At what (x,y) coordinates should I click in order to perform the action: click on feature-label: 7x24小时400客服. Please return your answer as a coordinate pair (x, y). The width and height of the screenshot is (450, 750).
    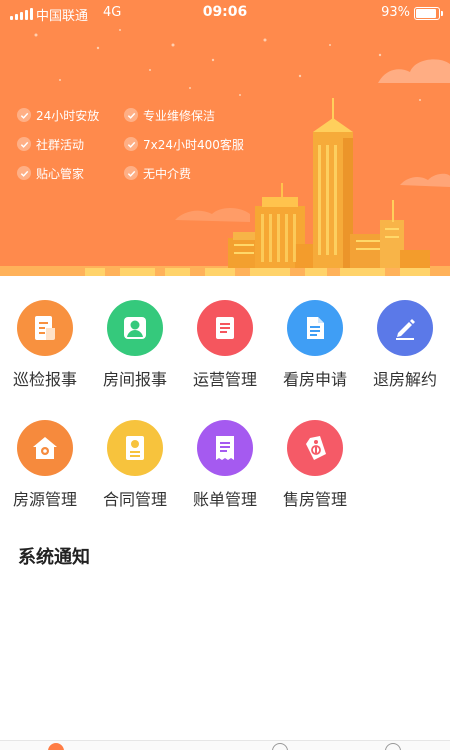
    Looking at the image, I should click on (193, 144).